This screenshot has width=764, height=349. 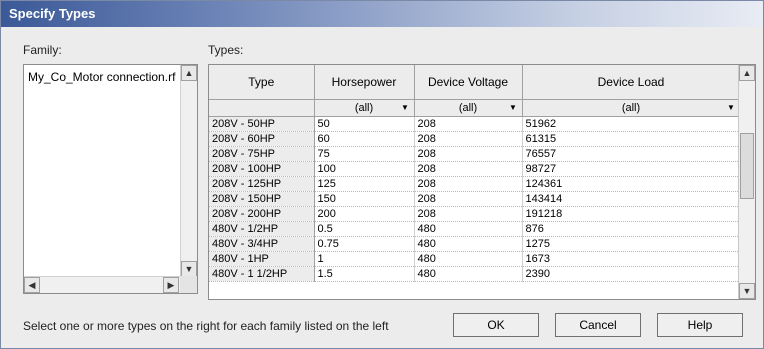 What do you see at coordinates (262, 82) in the screenshot?
I see `column-header-type: Type` at bounding box center [262, 82].